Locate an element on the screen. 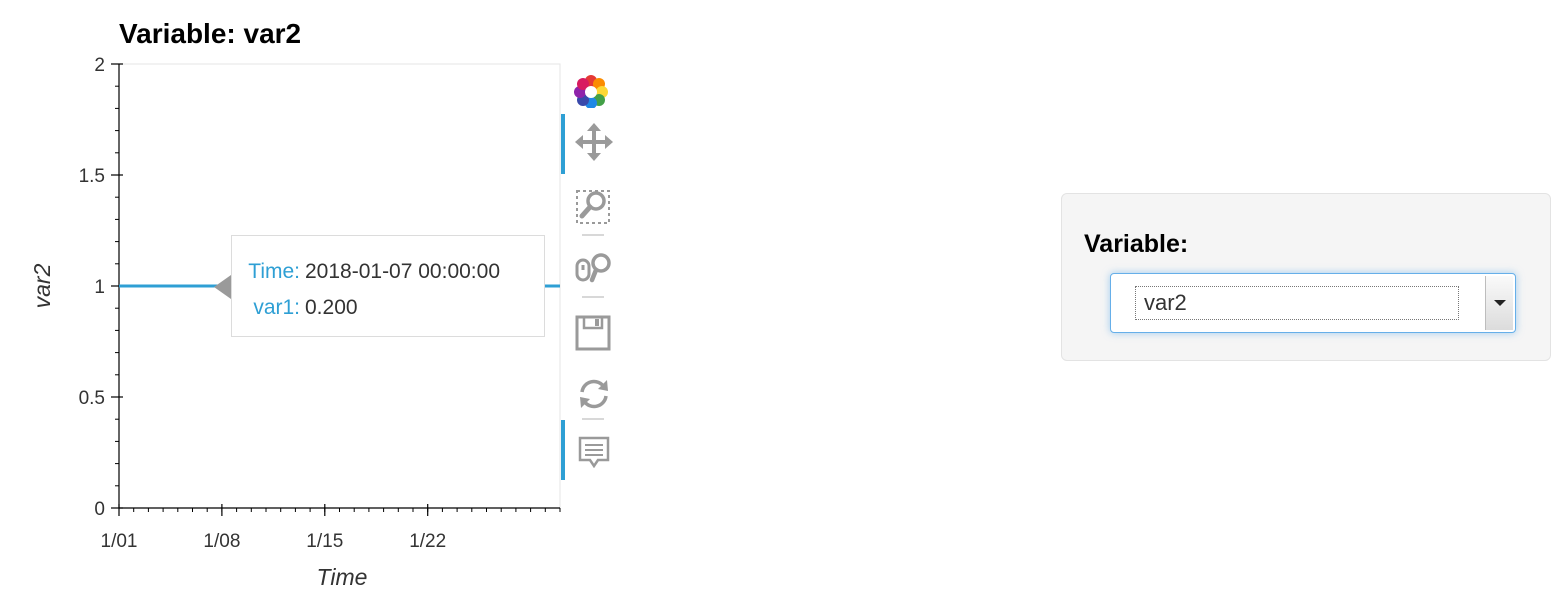 The height and width of the screenshot is (605, 1564). y-tick-label: 2 is located at coordinates (99, 65).